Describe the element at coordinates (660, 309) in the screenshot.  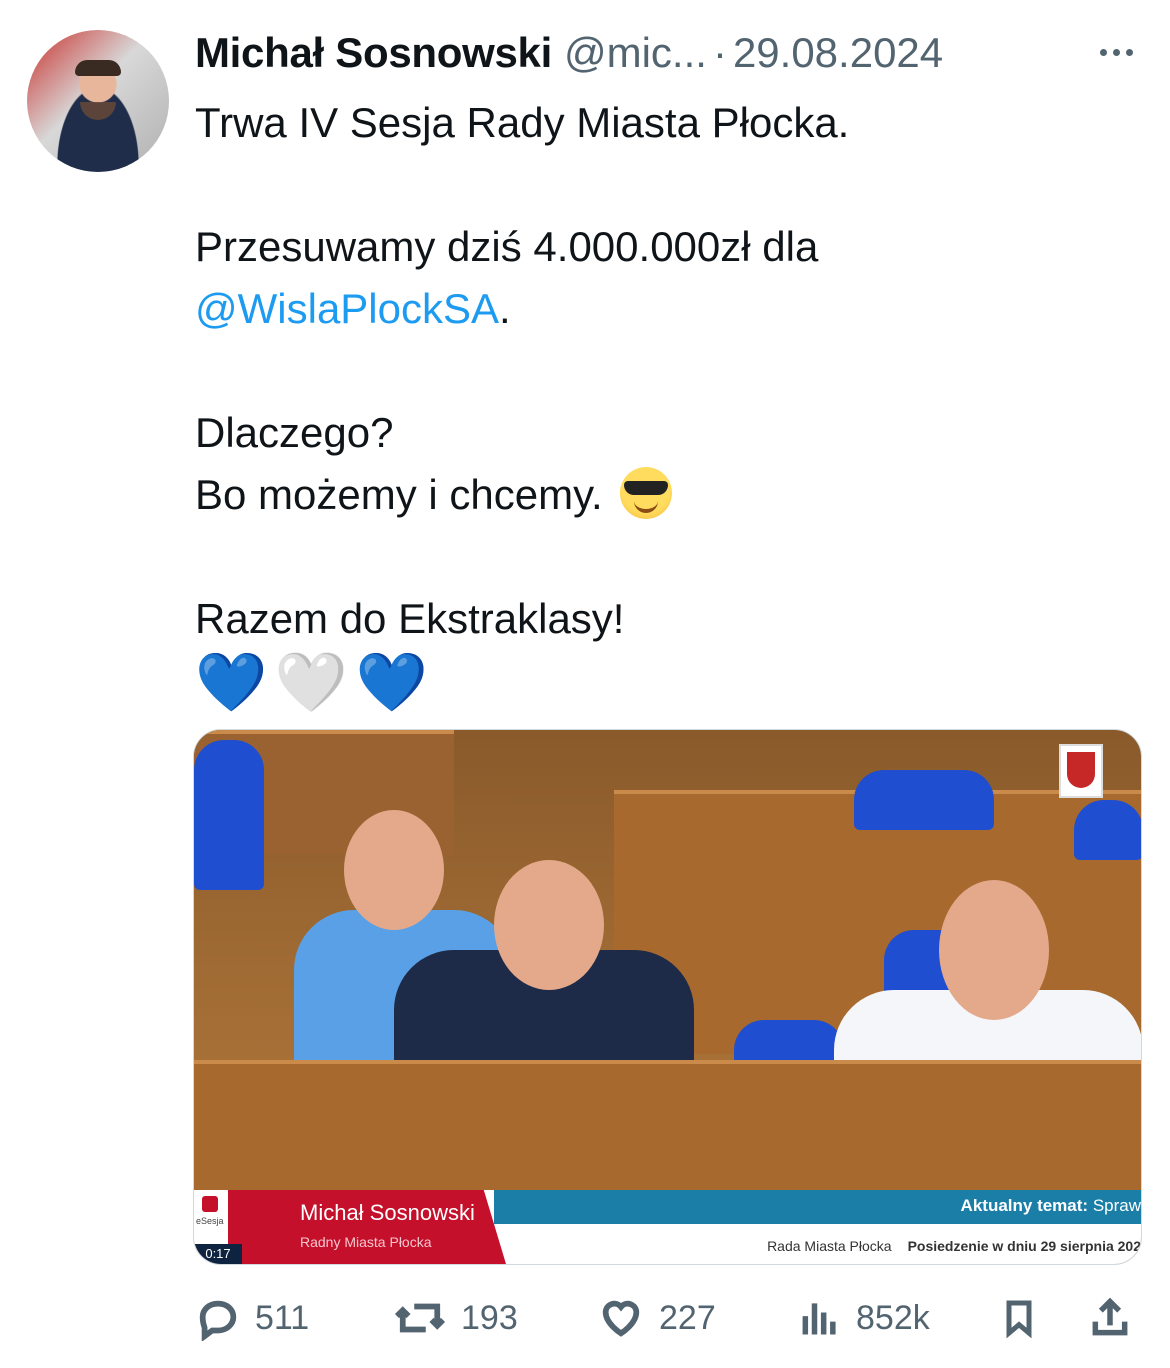
I see `tweet-line-mention: @WislaPlockSA.` at that location.